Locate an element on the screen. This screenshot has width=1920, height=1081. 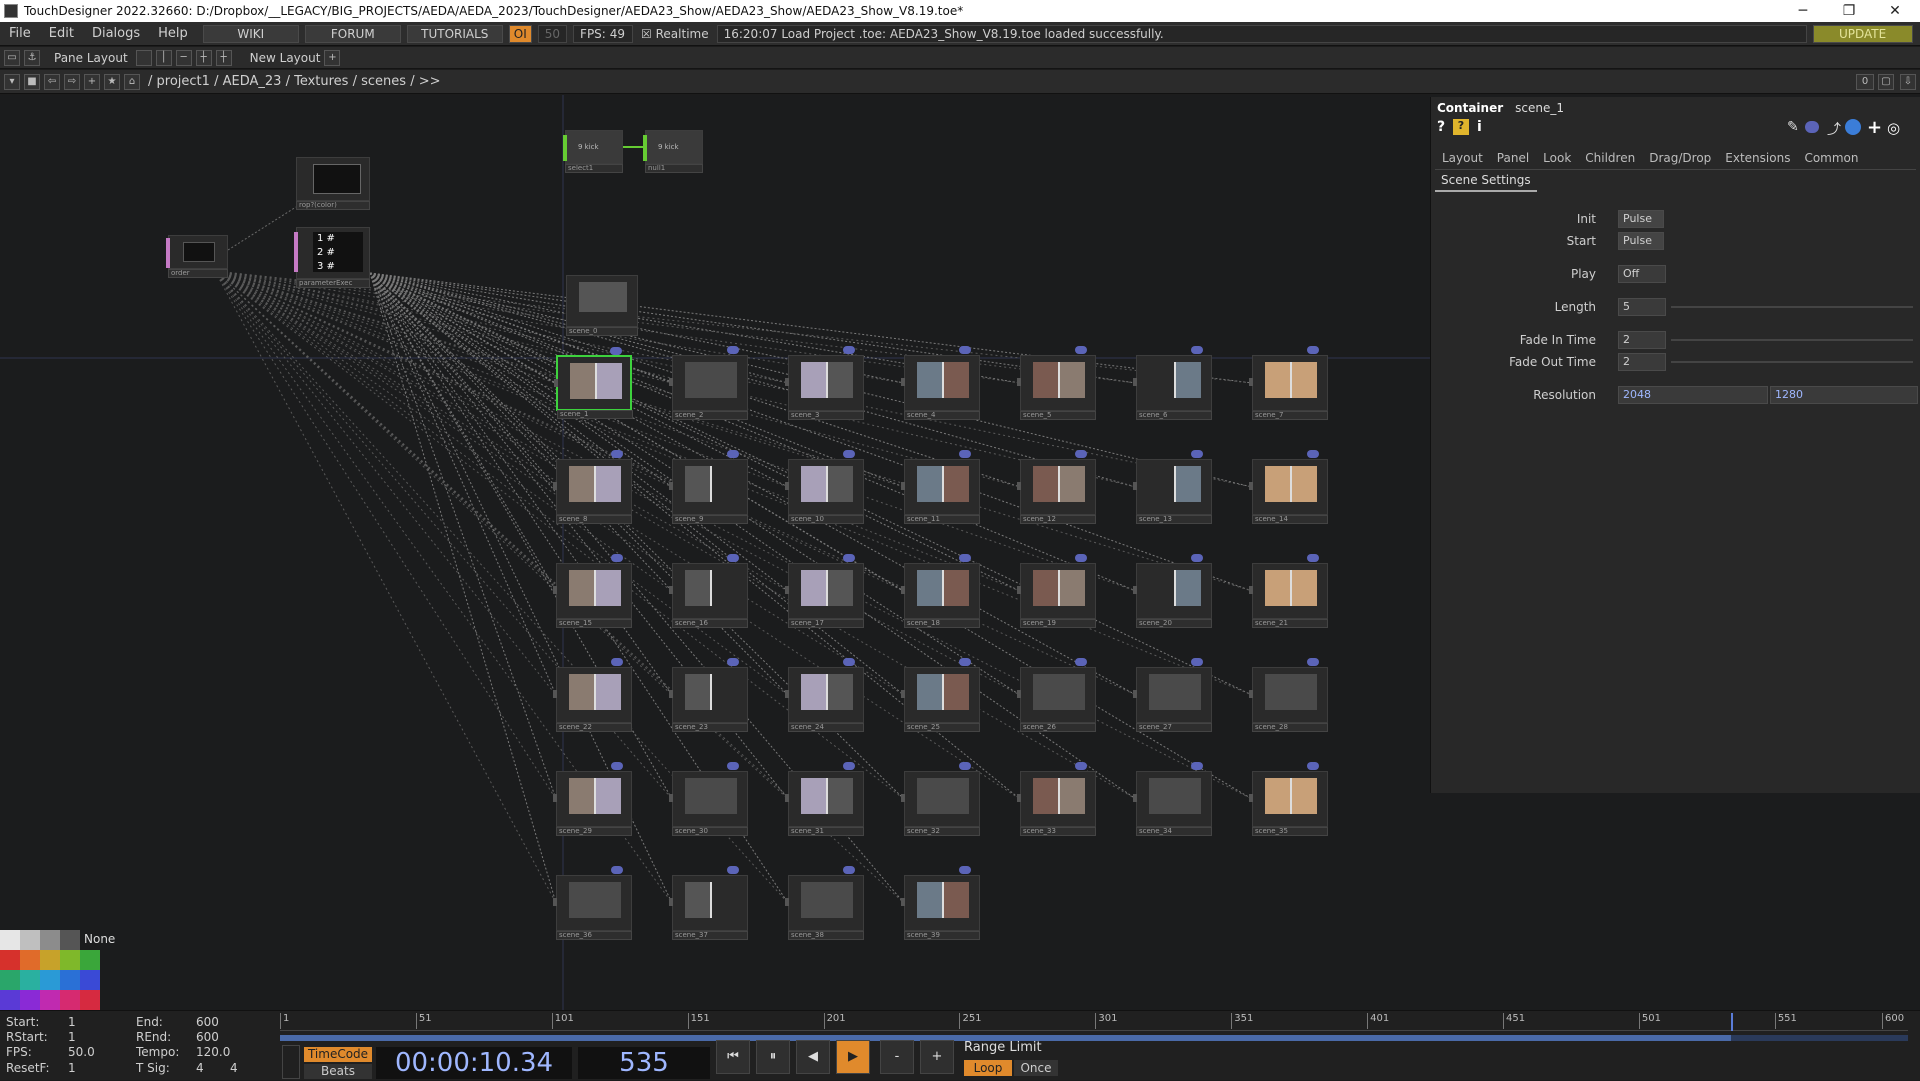
step-plus-button: + is located at coordinates (937, 1057).